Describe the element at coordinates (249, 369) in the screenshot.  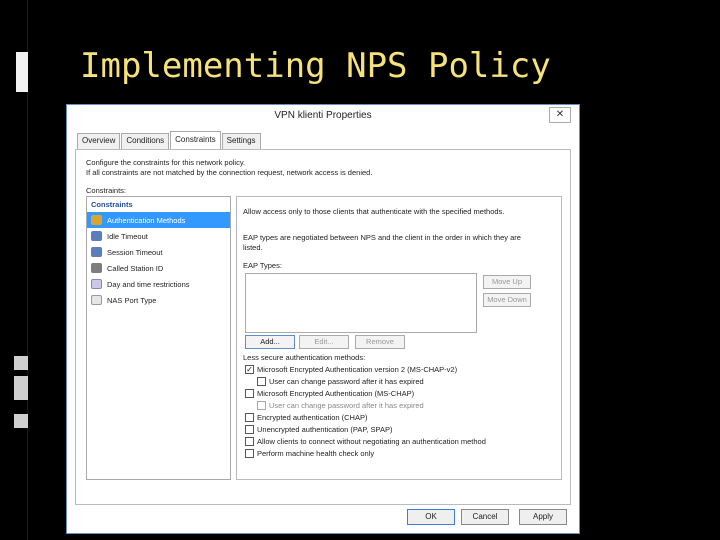
I see `checkbox-box: ✓` at that location.